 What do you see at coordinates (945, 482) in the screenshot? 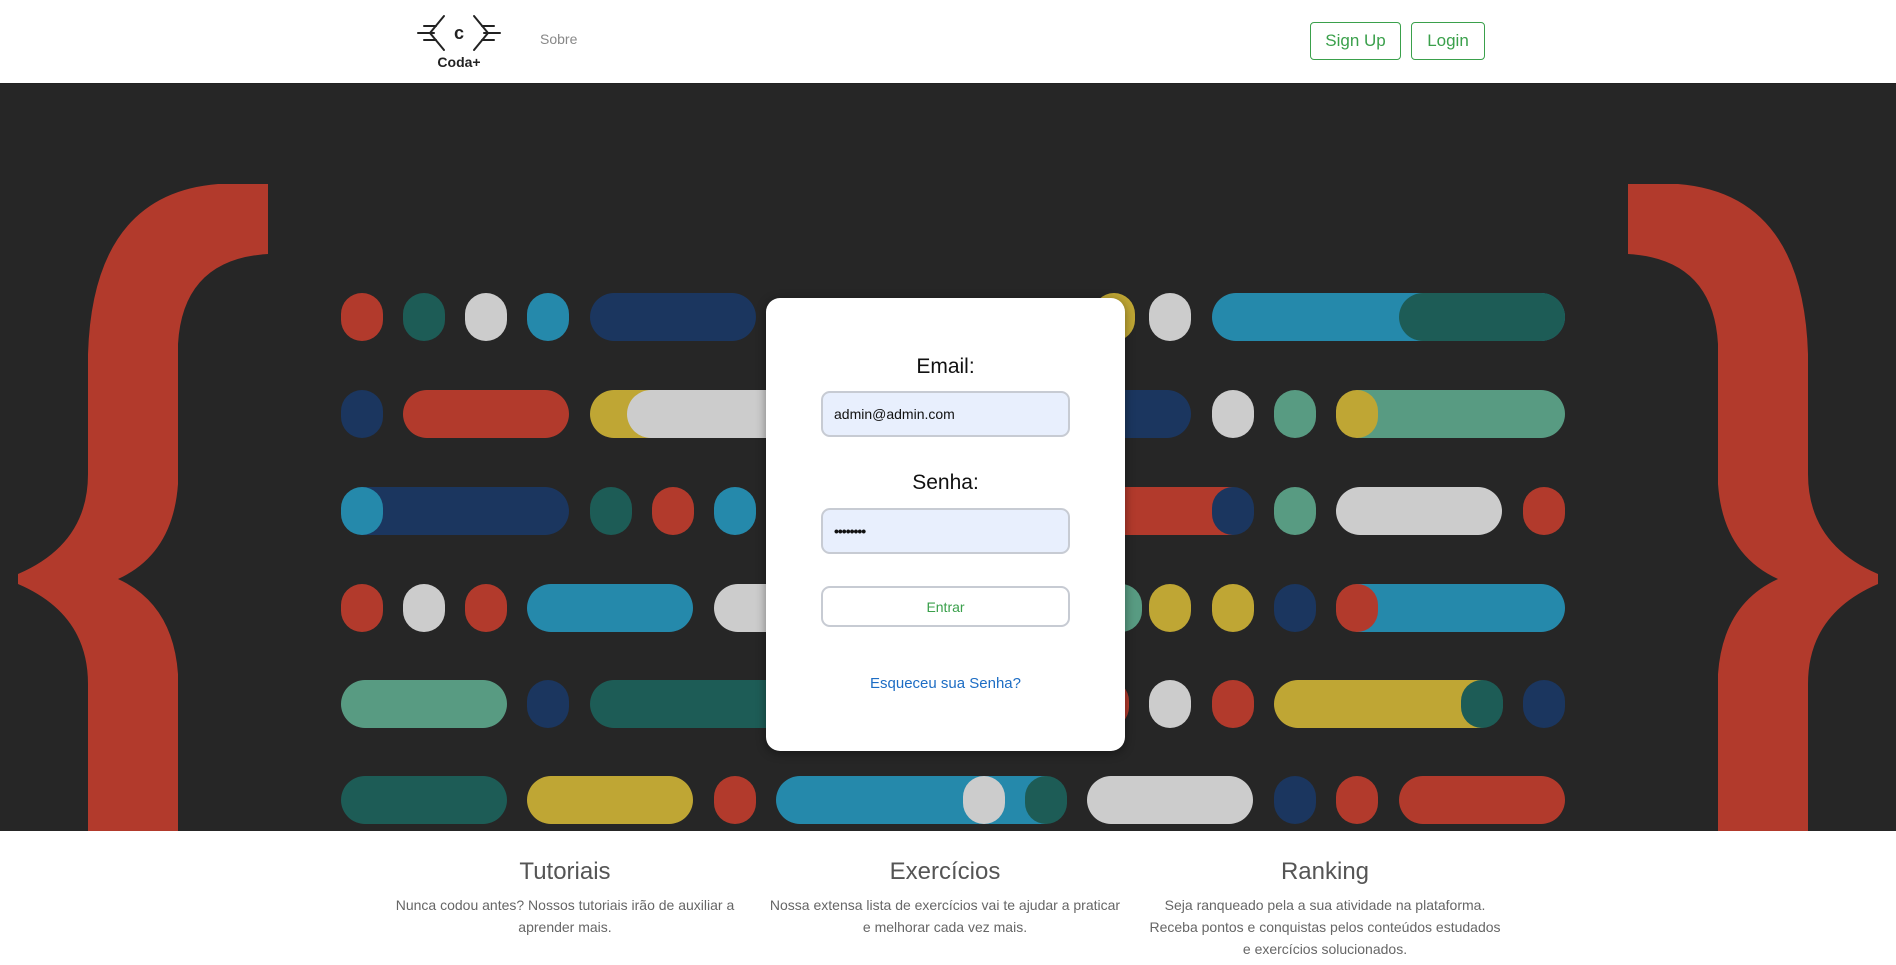
I see `password-label: Senha:` at bounding box center [945, 482].